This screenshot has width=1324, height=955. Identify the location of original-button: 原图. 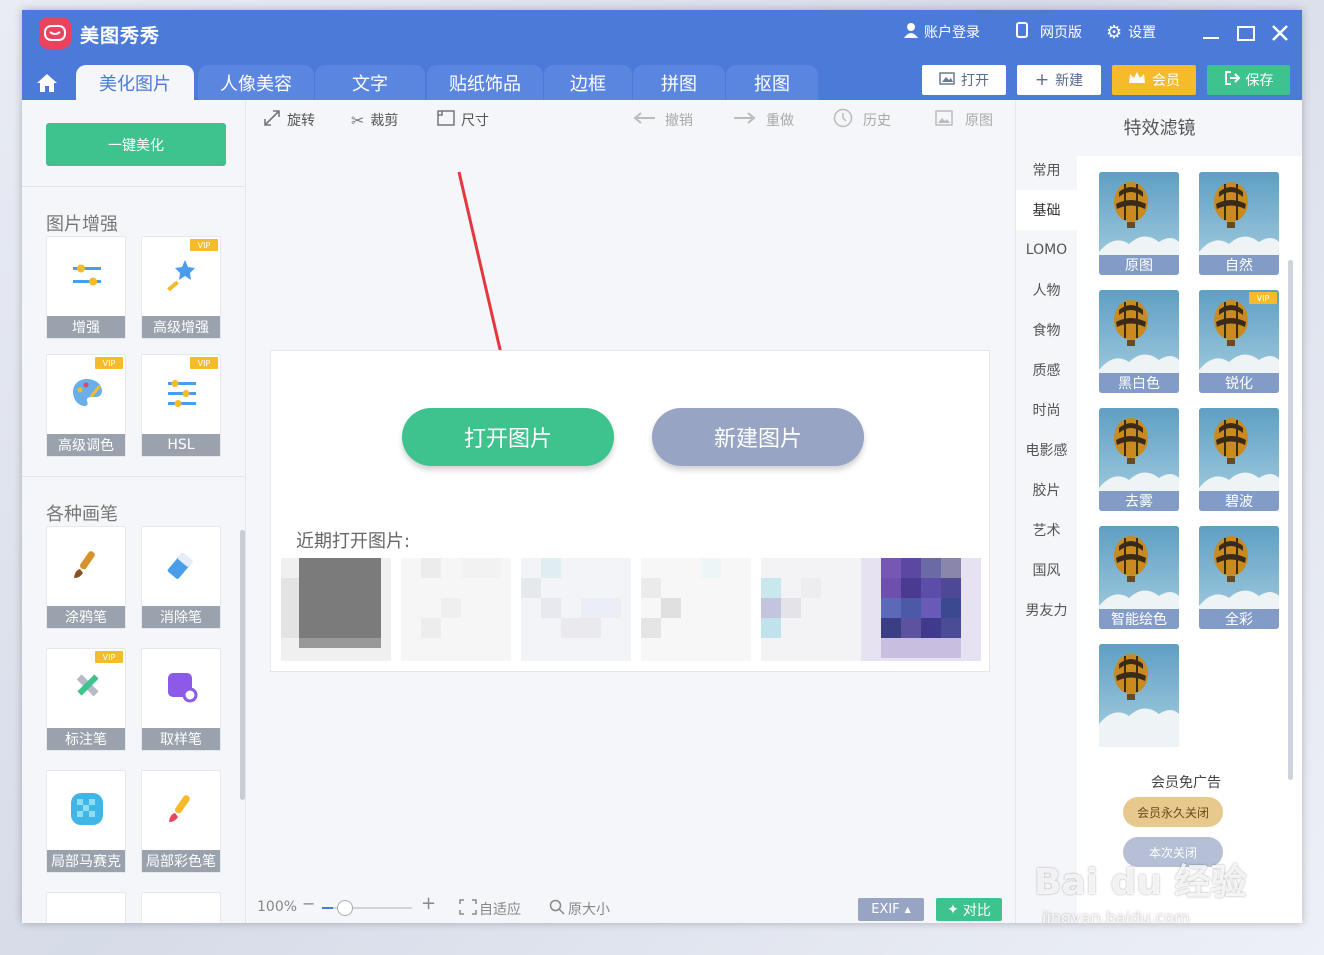
(964, 120).